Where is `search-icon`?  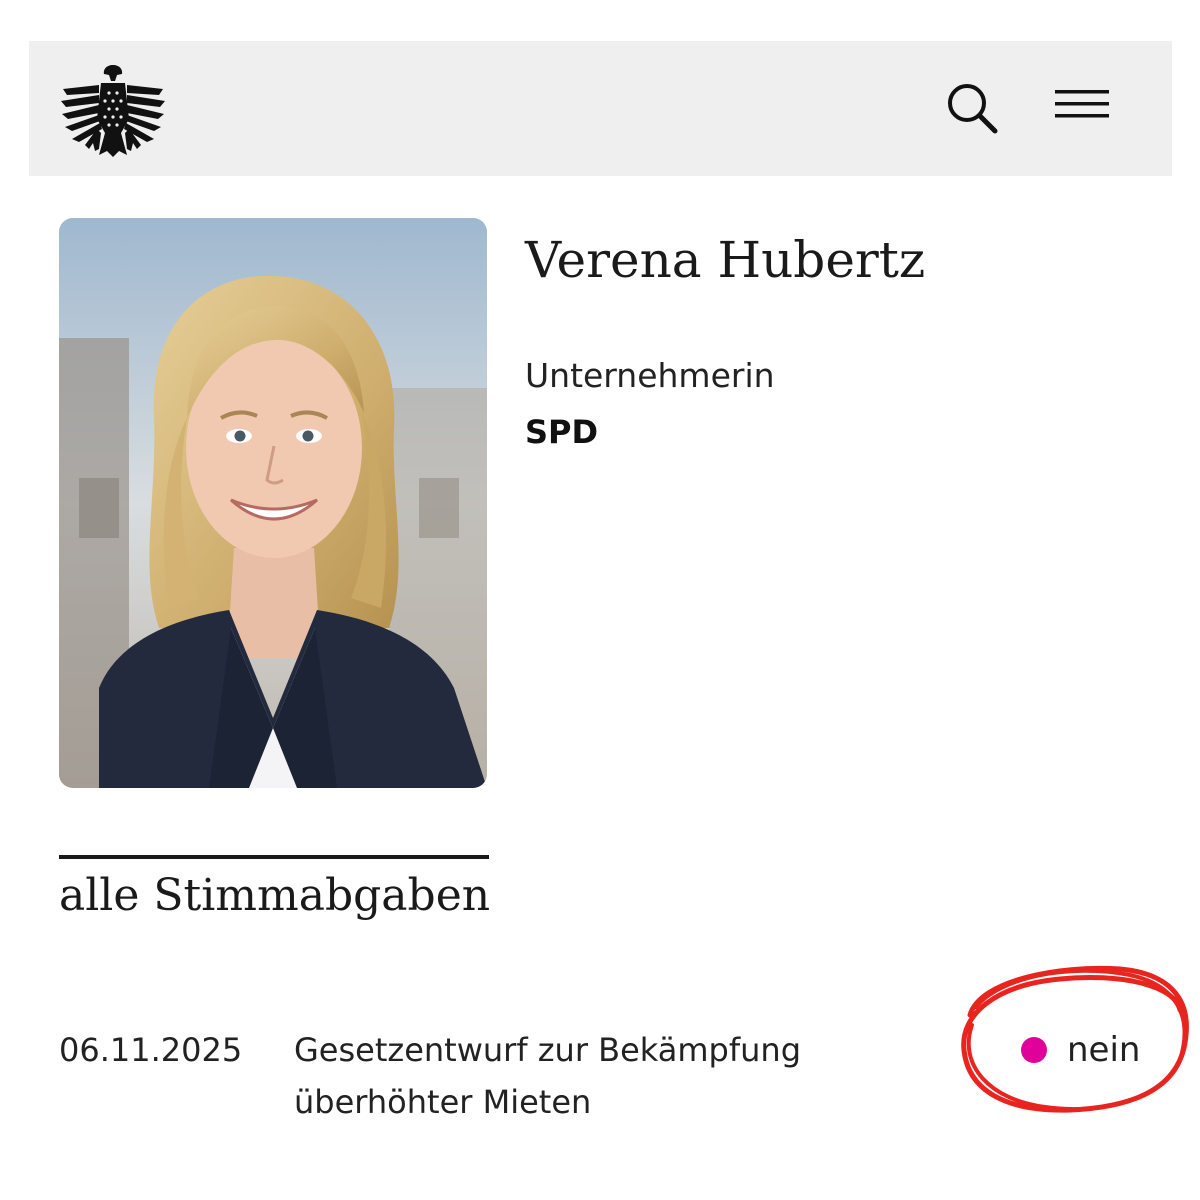
search-icon is located at coordinates (973, 109).